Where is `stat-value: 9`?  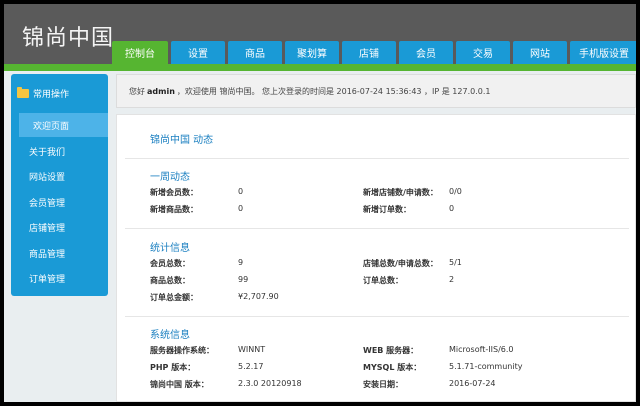
stat-value: 9 is located at coordinates (241, 262).